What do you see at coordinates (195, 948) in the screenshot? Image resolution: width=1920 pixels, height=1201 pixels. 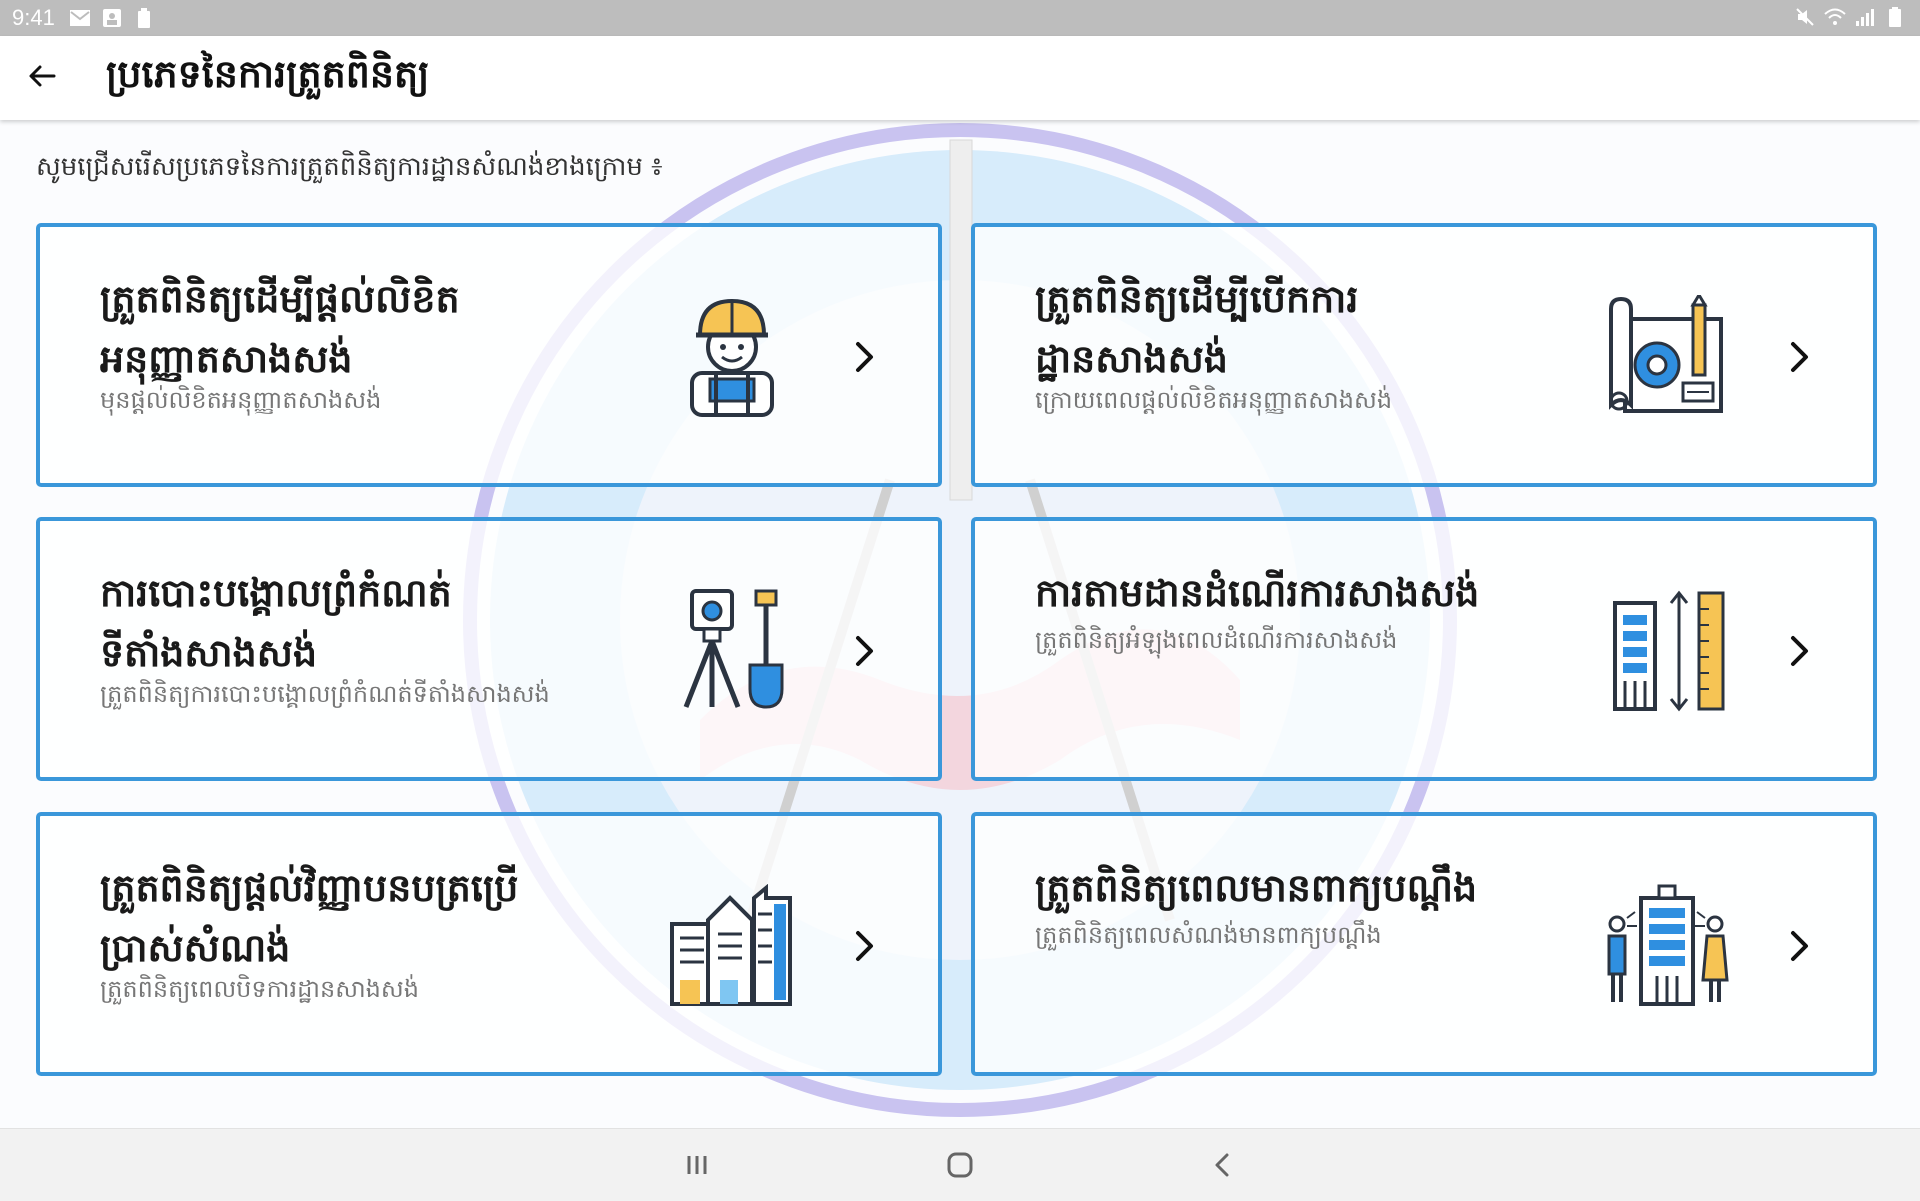 I see `card-title-line2: ប្រាស់សំណង់` at bounding box center [195, 948].